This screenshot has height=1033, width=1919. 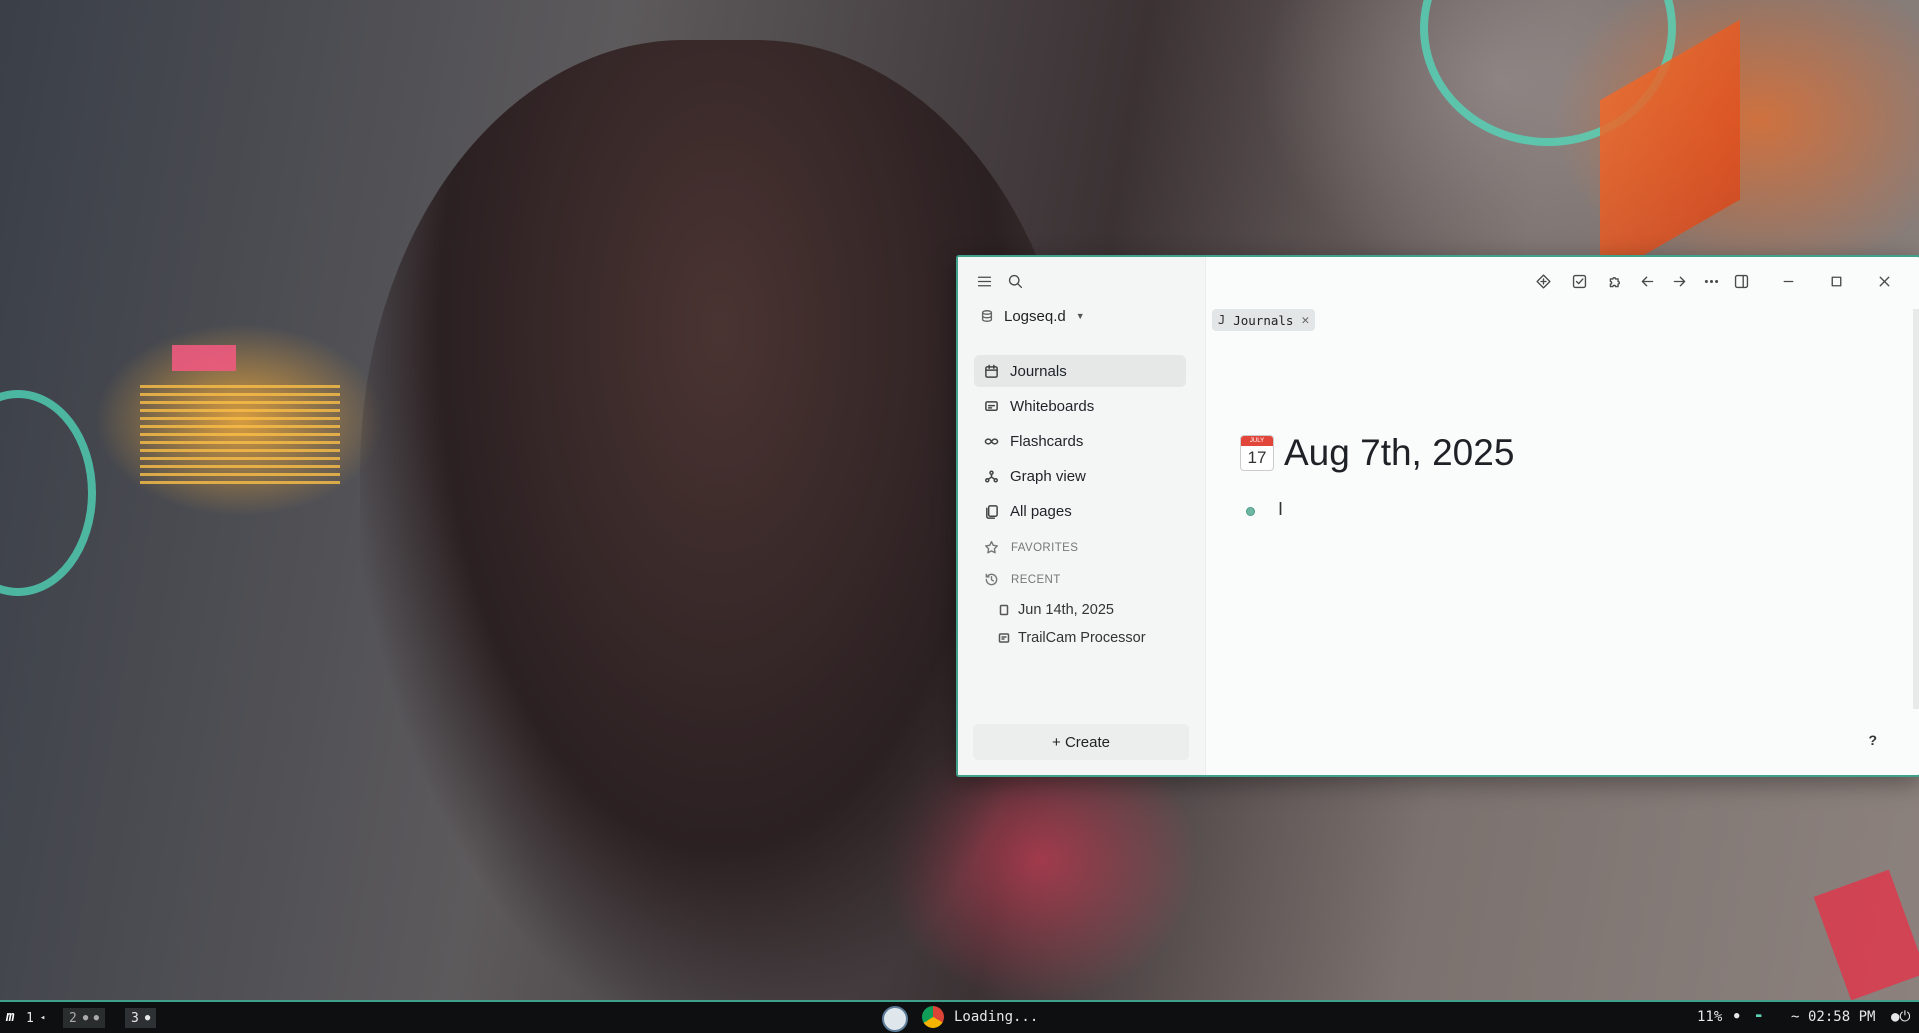 I want to click on launcher-icon: m, so click(x=10, y=1017).